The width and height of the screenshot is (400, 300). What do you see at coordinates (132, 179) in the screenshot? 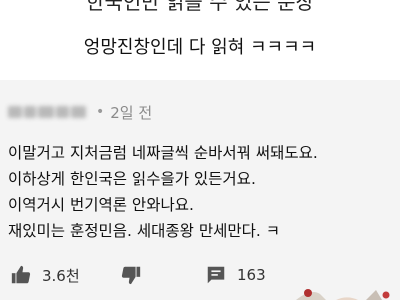
I see `comment-line-2: 이하상게 한인국은 읽수을가 있든거요.` at bounding box center [132, 179].